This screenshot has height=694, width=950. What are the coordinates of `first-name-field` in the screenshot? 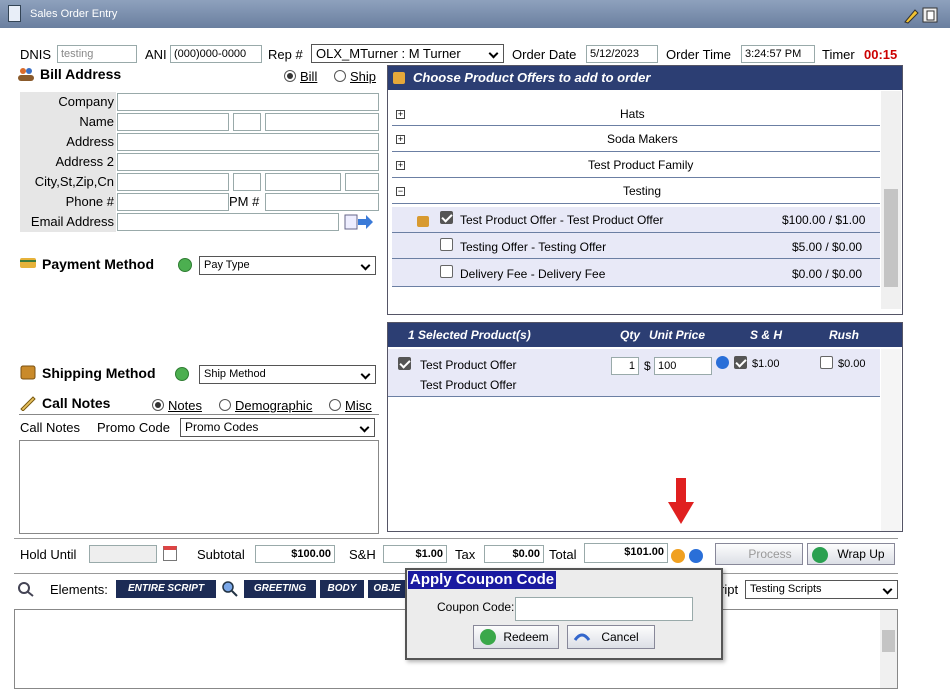 It's located at (173, 122).